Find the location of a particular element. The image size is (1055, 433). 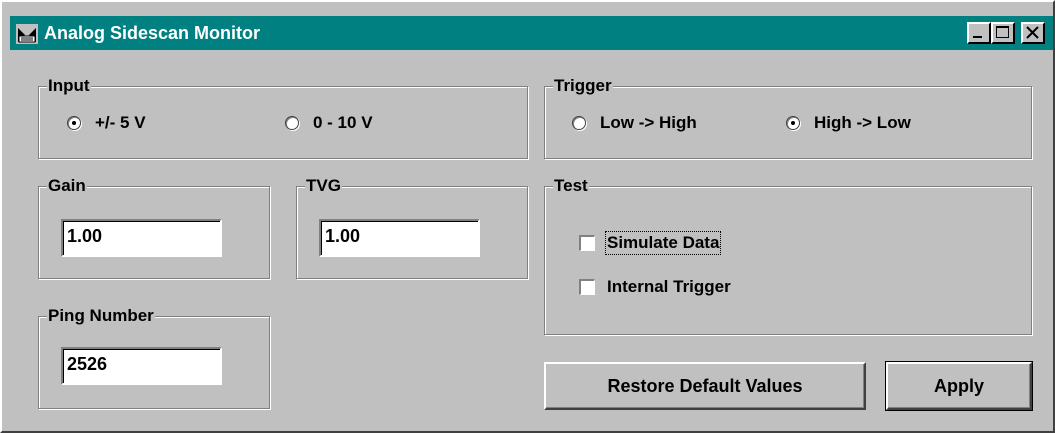

gain-group: Gain 1.00 is located at coordinates (154, 227).